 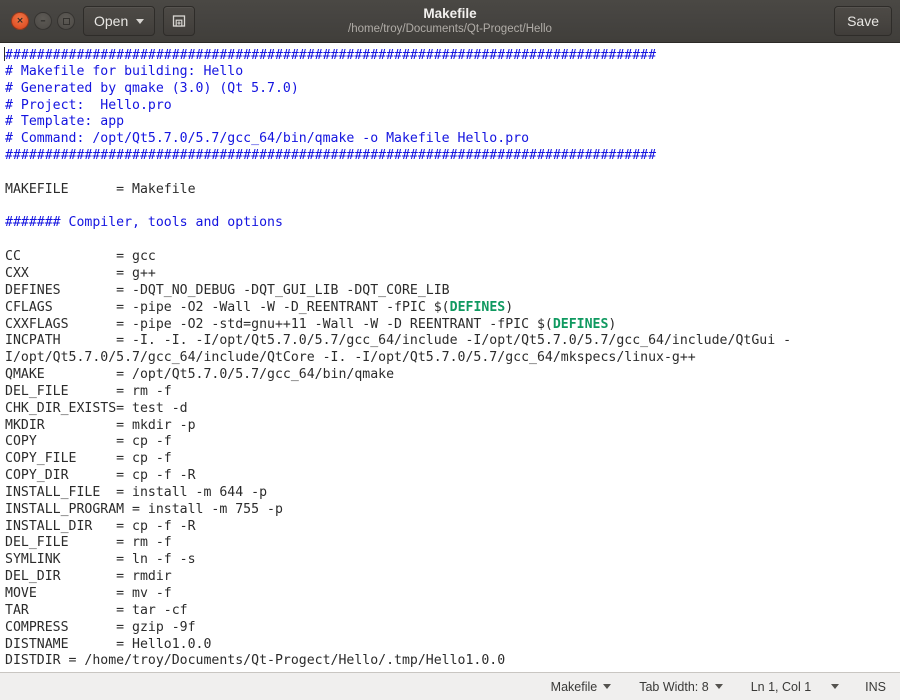 I want to click on file-path-subtitle: /home/troy/Documents/Qt-Progect/Hello, so click(x=450, y=29).